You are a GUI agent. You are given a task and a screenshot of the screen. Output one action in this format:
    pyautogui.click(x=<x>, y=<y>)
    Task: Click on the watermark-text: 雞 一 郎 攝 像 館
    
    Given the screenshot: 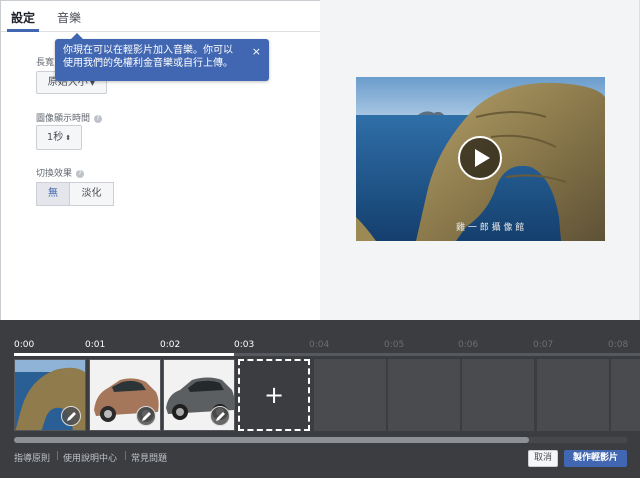 What is the action you would take?
    pyautogui.click(x=490, y=228)
    